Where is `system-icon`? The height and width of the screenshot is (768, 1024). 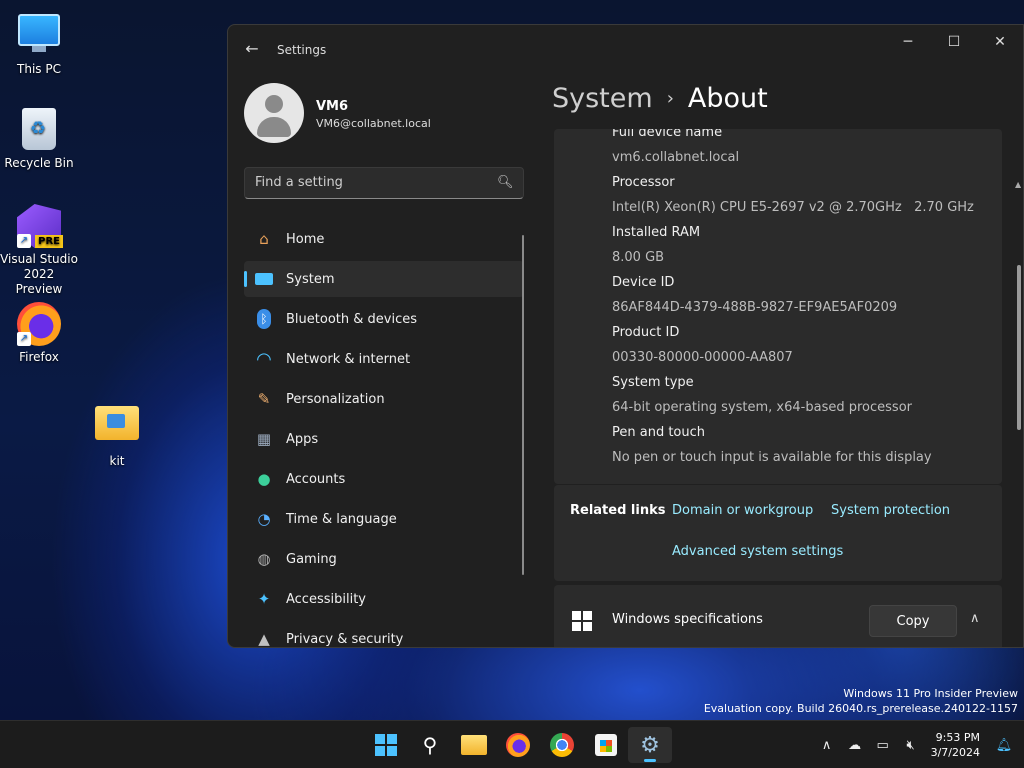
system-icon is located at coordinates (264, 279).